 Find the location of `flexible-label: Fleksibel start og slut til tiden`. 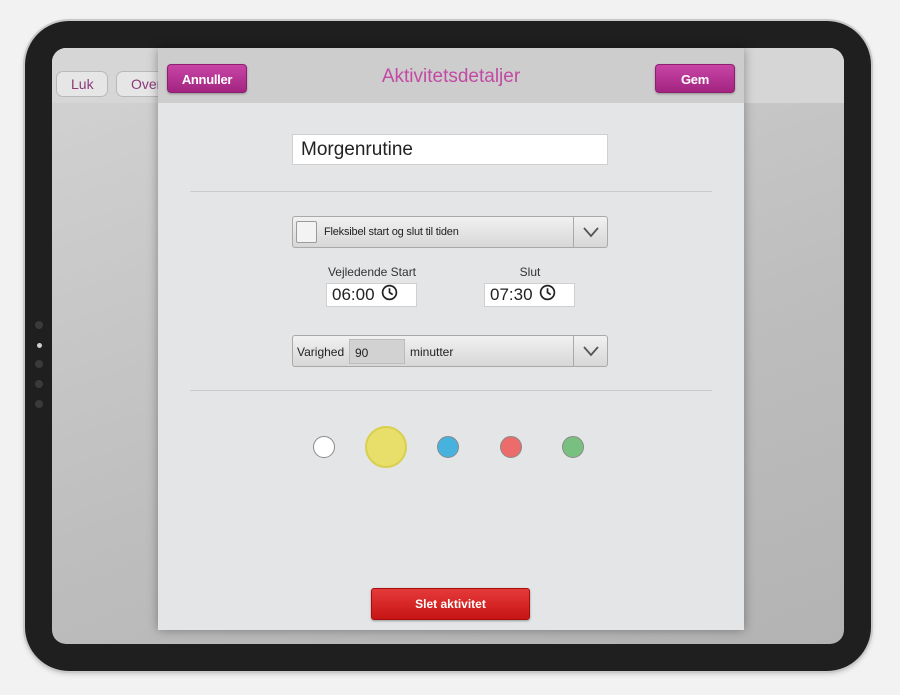

flexible-label: Fleksibel start og slut til tiden is located at coordinates (391, 232).